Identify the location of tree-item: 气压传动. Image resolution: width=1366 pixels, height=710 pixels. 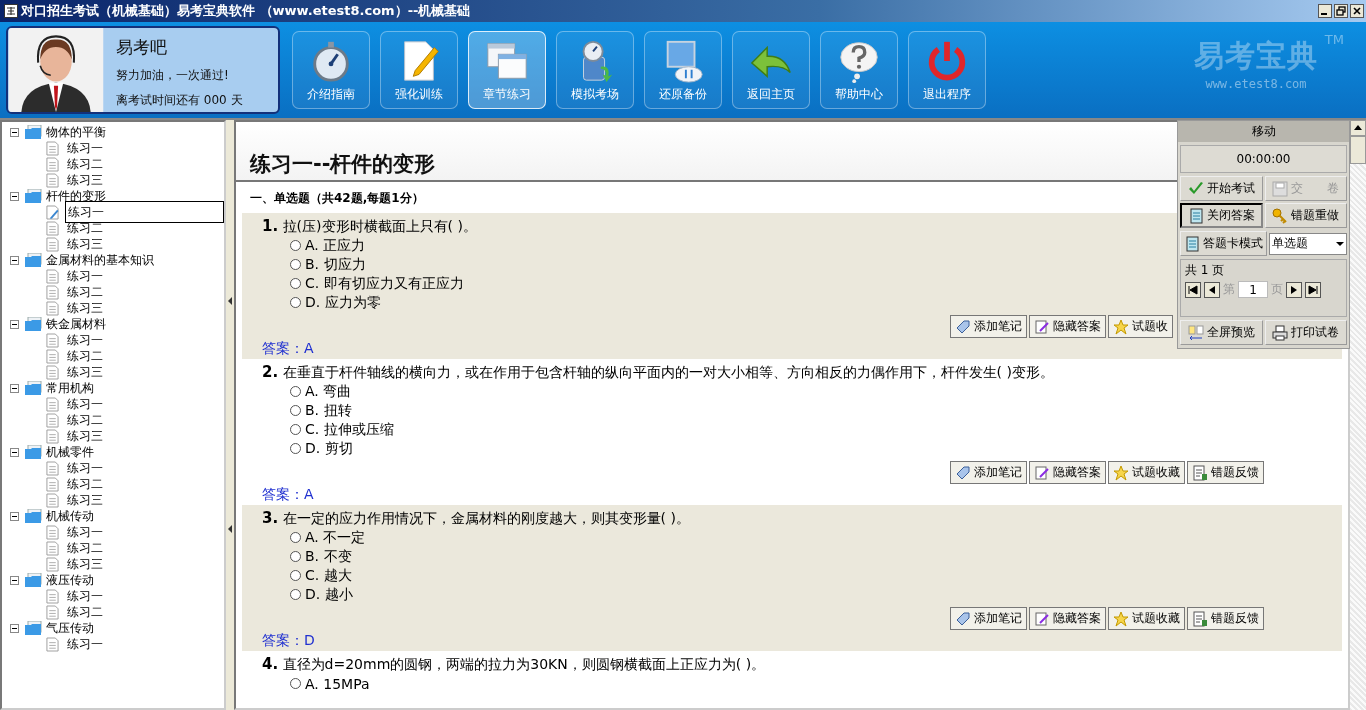
(70, 628).